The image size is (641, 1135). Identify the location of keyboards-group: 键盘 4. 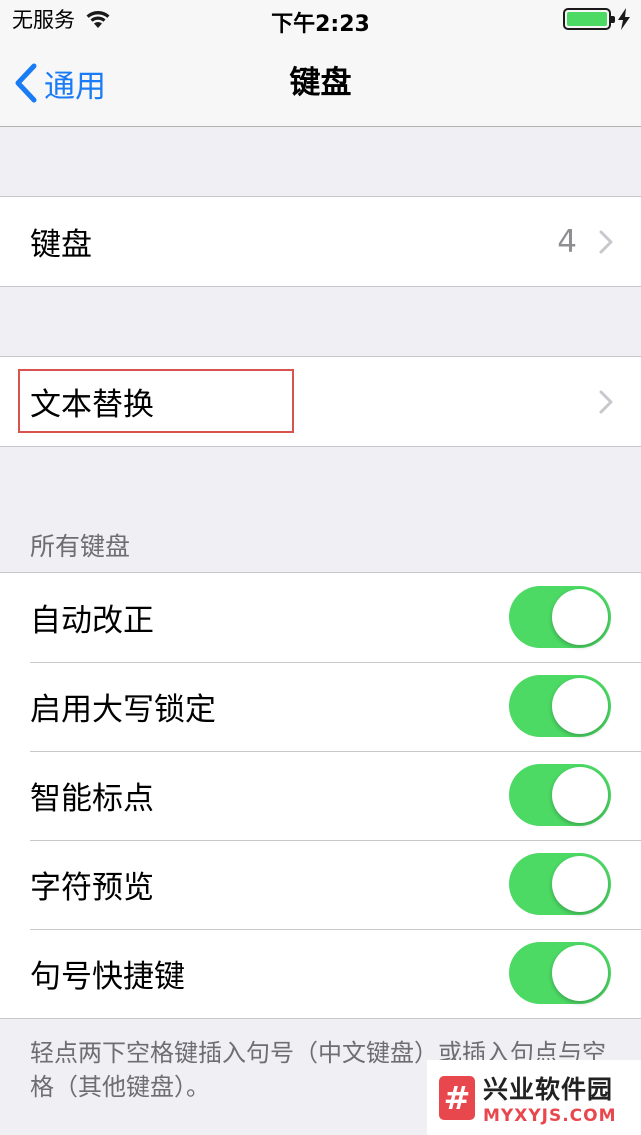
(320, 241).